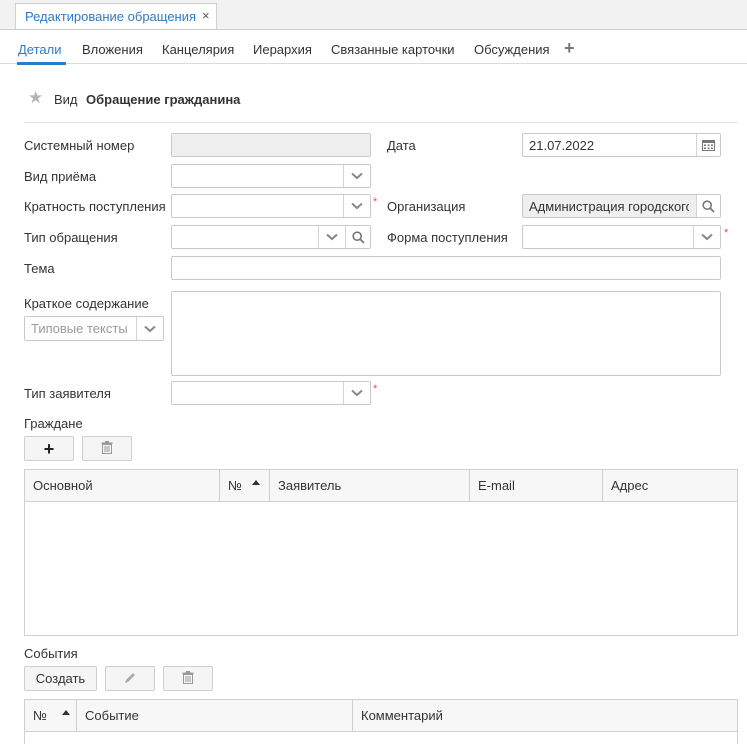 This screenshot has width=747, height=744. What do you see at coordinates (562, 145) in the screenshot?
I see `date-value: 21.07.2022` at bounding box center [562, 145].